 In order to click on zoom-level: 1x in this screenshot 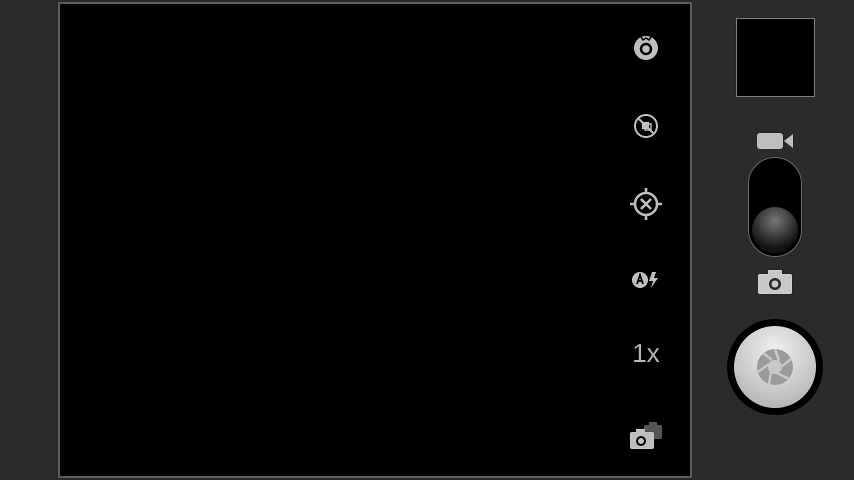, I will do `click(646, 353)`.